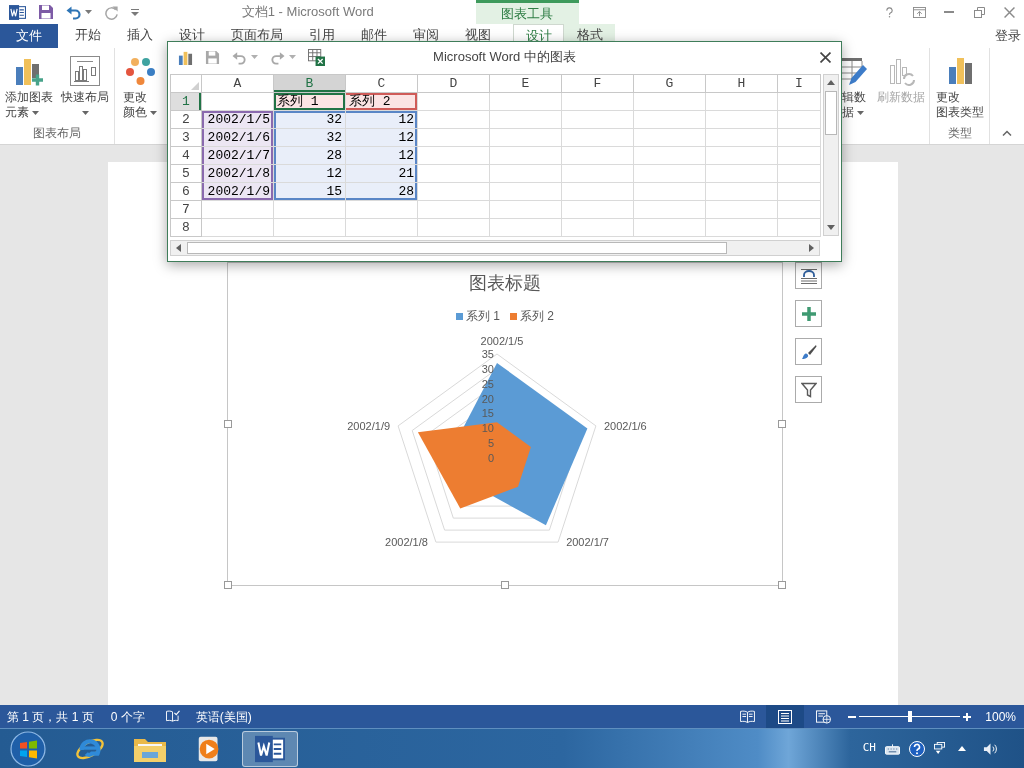 The image size is (1024, 768). Describe the element at coordinates (457, 248) in the screenshot. I see `scroll-thumb` at that location.